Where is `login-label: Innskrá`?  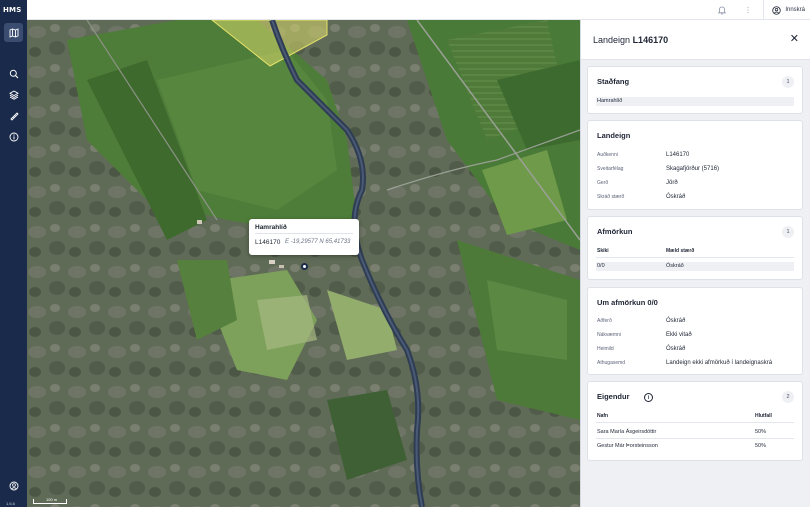 login-label: Innskrá is located at coordinates (795, 10).